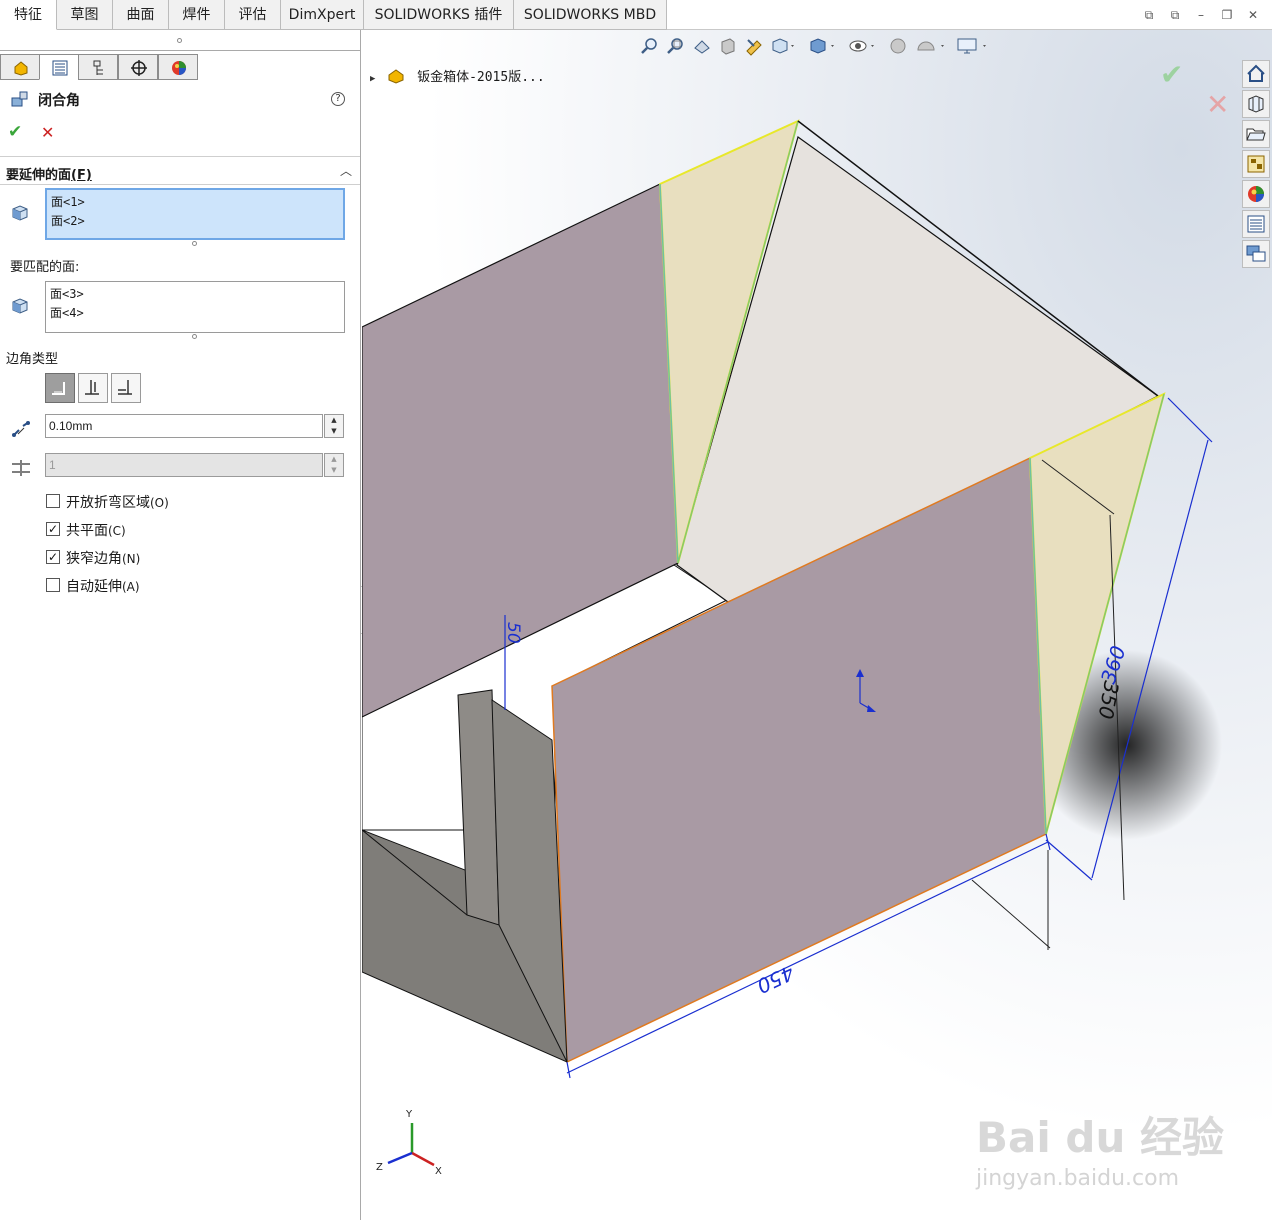 The height and width of the screenshot is (1220, 1272). I want to click on configuration-icon, so click(98, 67).